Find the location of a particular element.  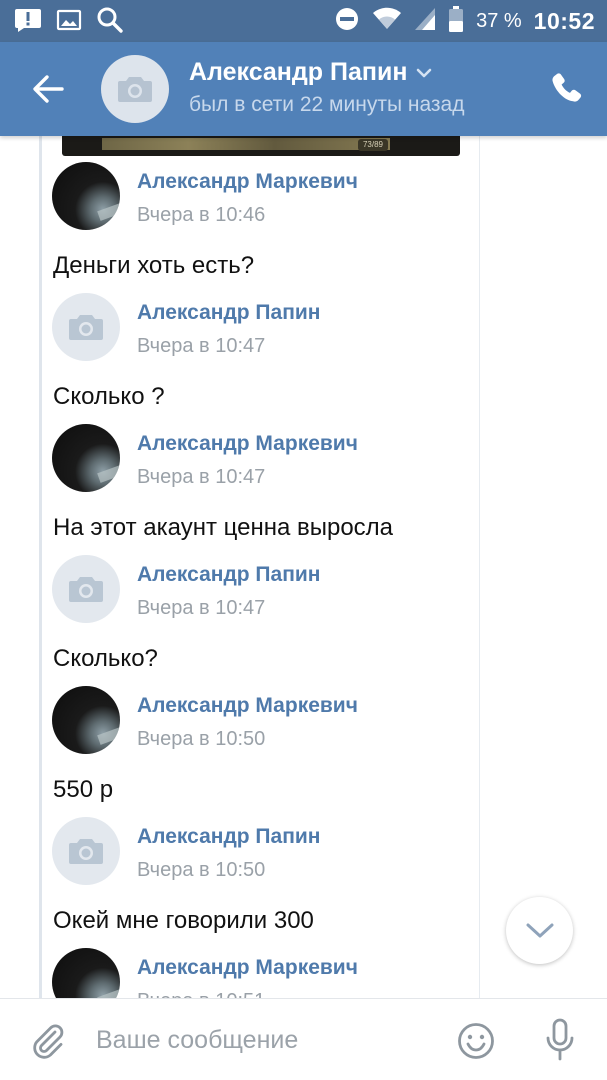

image-badge: 73/89 is located at coordinates (372, 145).